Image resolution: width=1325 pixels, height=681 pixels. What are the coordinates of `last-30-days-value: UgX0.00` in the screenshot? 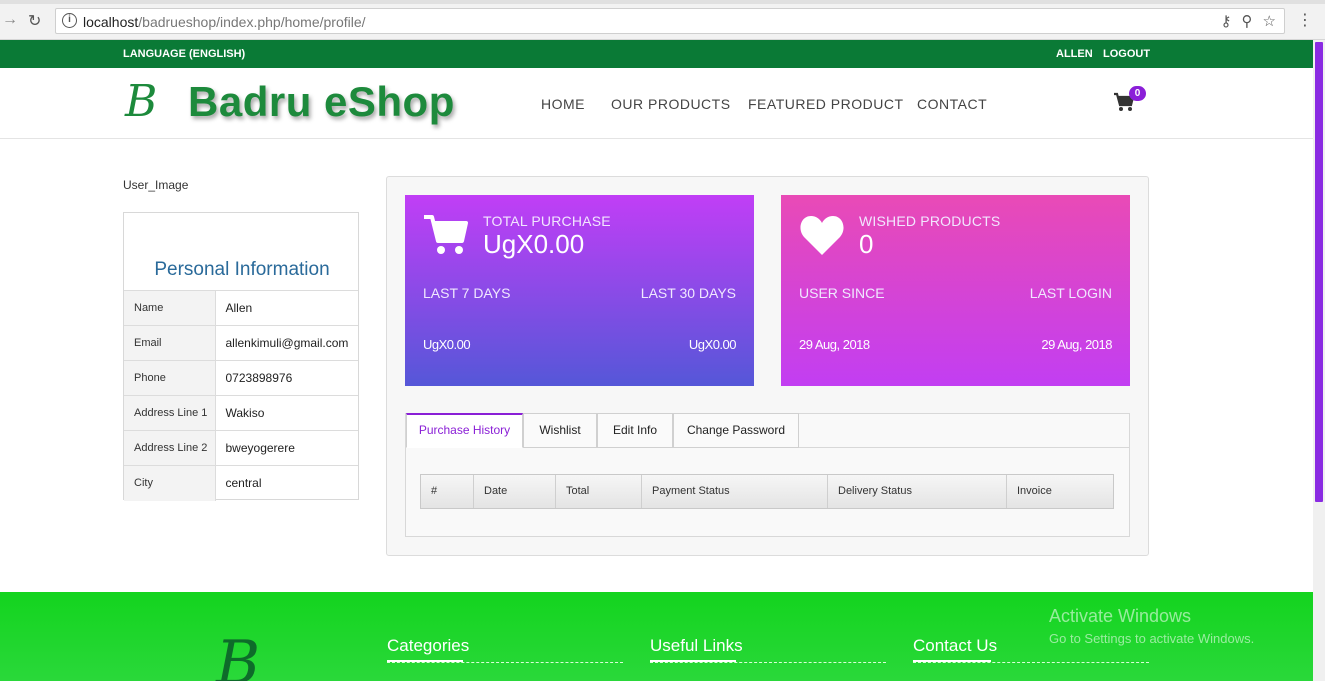 It's located at (712, 344).